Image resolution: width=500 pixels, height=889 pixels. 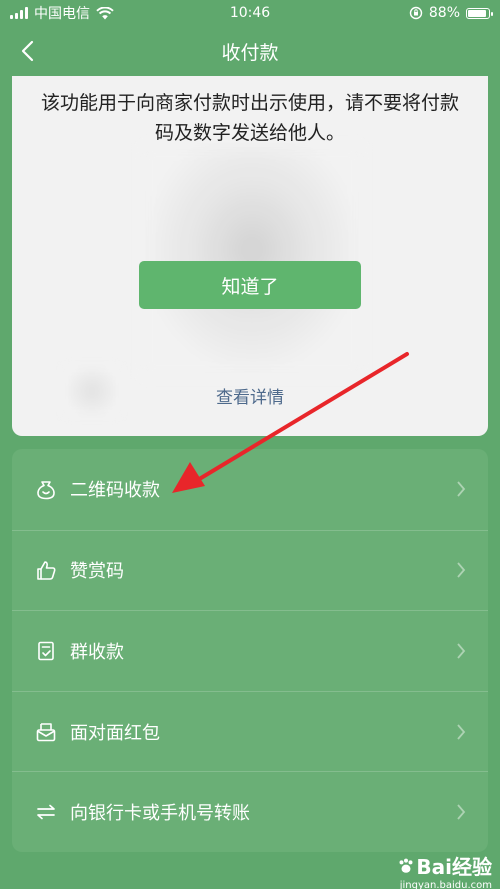 I want to click on menu-item-transfer: 向银行卡或手机号转账, so click(x=250, y=811).